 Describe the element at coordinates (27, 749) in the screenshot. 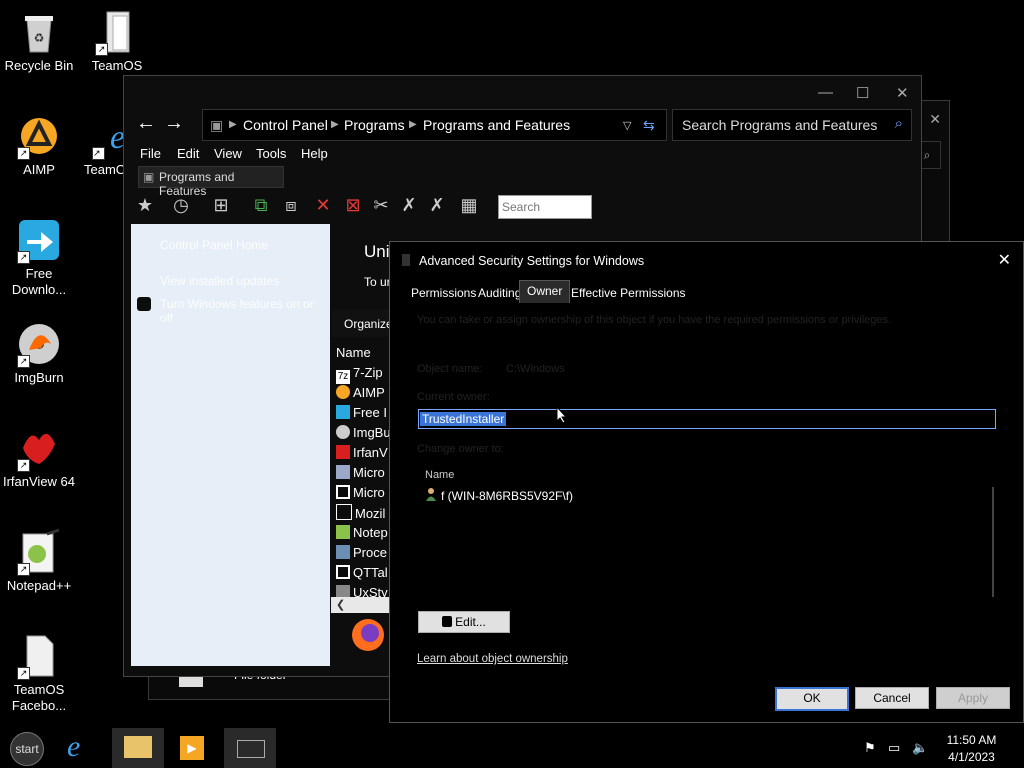

I see `start-button: start` at that location.